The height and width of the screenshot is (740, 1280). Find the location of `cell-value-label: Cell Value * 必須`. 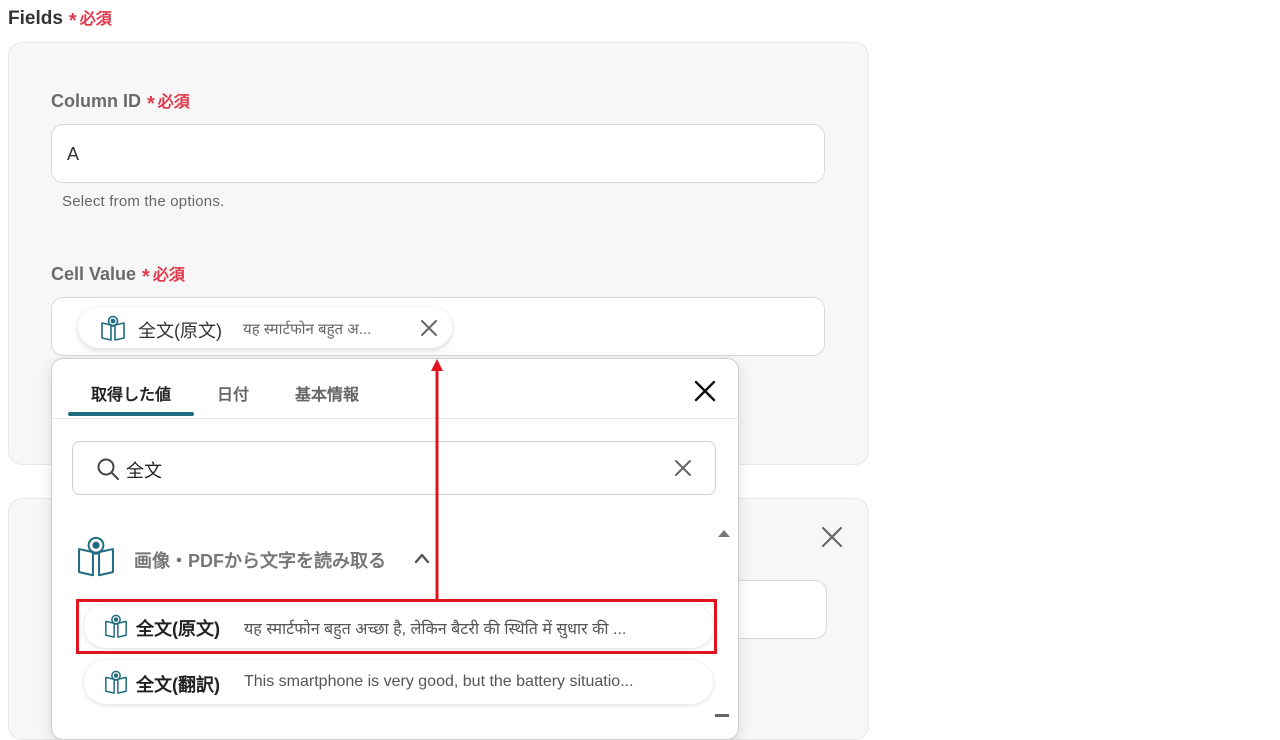

cell-value-label: Cell Value * 必須 is located at coordinates (118, 276).